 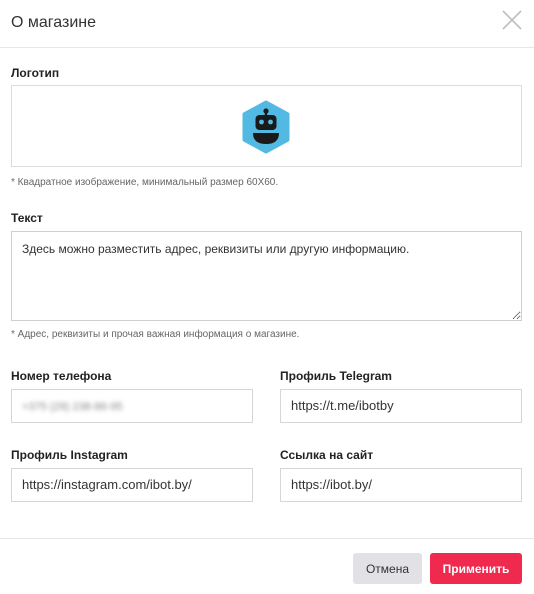 What do you see at coordinates (267, 538) in the screenshot?
I see `footer-divider` at bounding box center [267, 538].